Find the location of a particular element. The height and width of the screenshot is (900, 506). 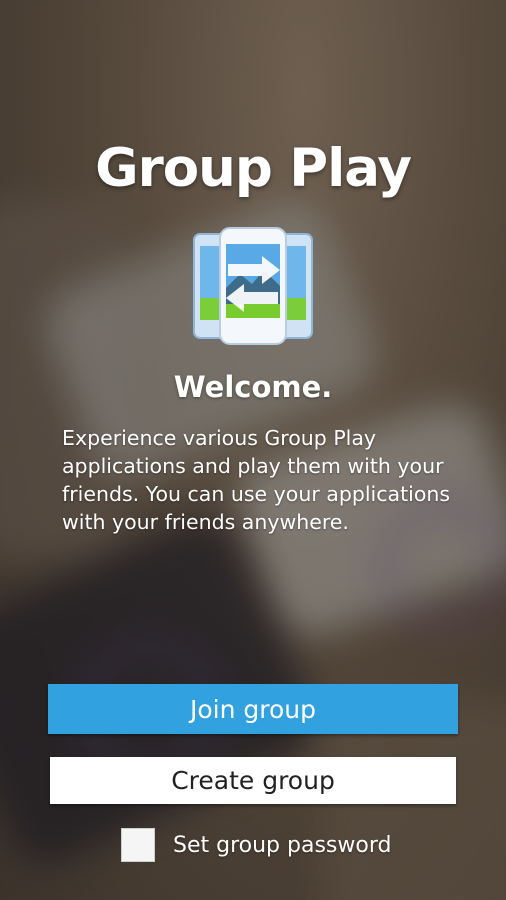

create-group-button: Create group is located at coordinates (253, 780).